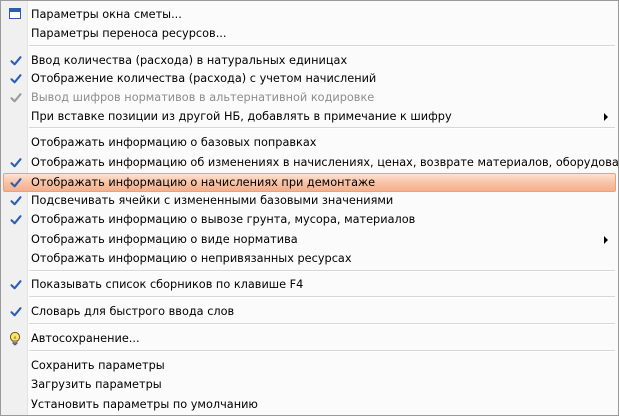 Image resolution: width=619 pixels, height=416 pixels. Describe the element at coordinates (309, 311) in the screenshot. I see `menu-item: Словарь для быстрого ввода слов` at that location.